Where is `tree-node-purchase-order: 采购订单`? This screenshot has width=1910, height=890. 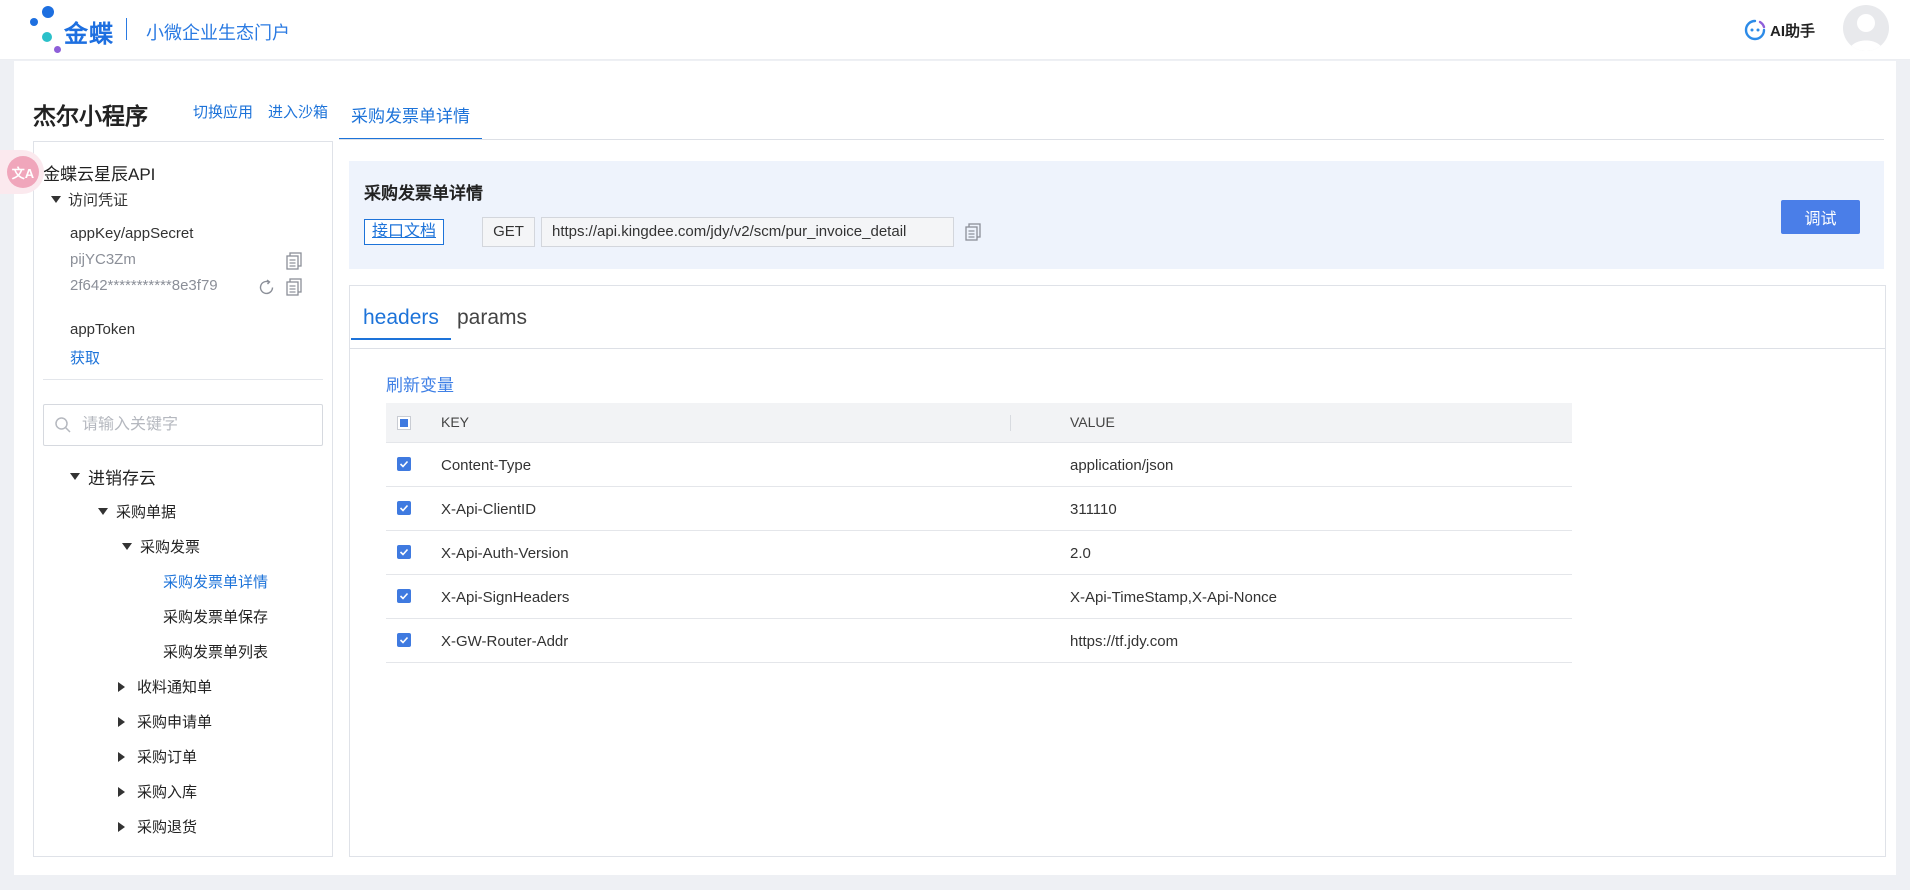
tree-node-purchase-order: 采购订单 is located at coordinates (157, 756).